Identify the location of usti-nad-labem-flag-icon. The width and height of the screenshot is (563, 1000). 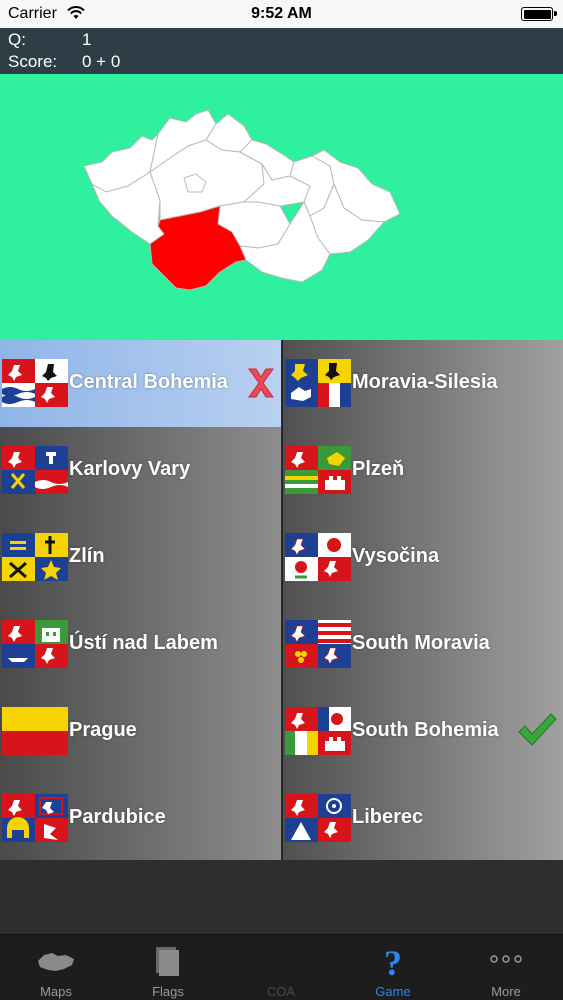
(35, 644).